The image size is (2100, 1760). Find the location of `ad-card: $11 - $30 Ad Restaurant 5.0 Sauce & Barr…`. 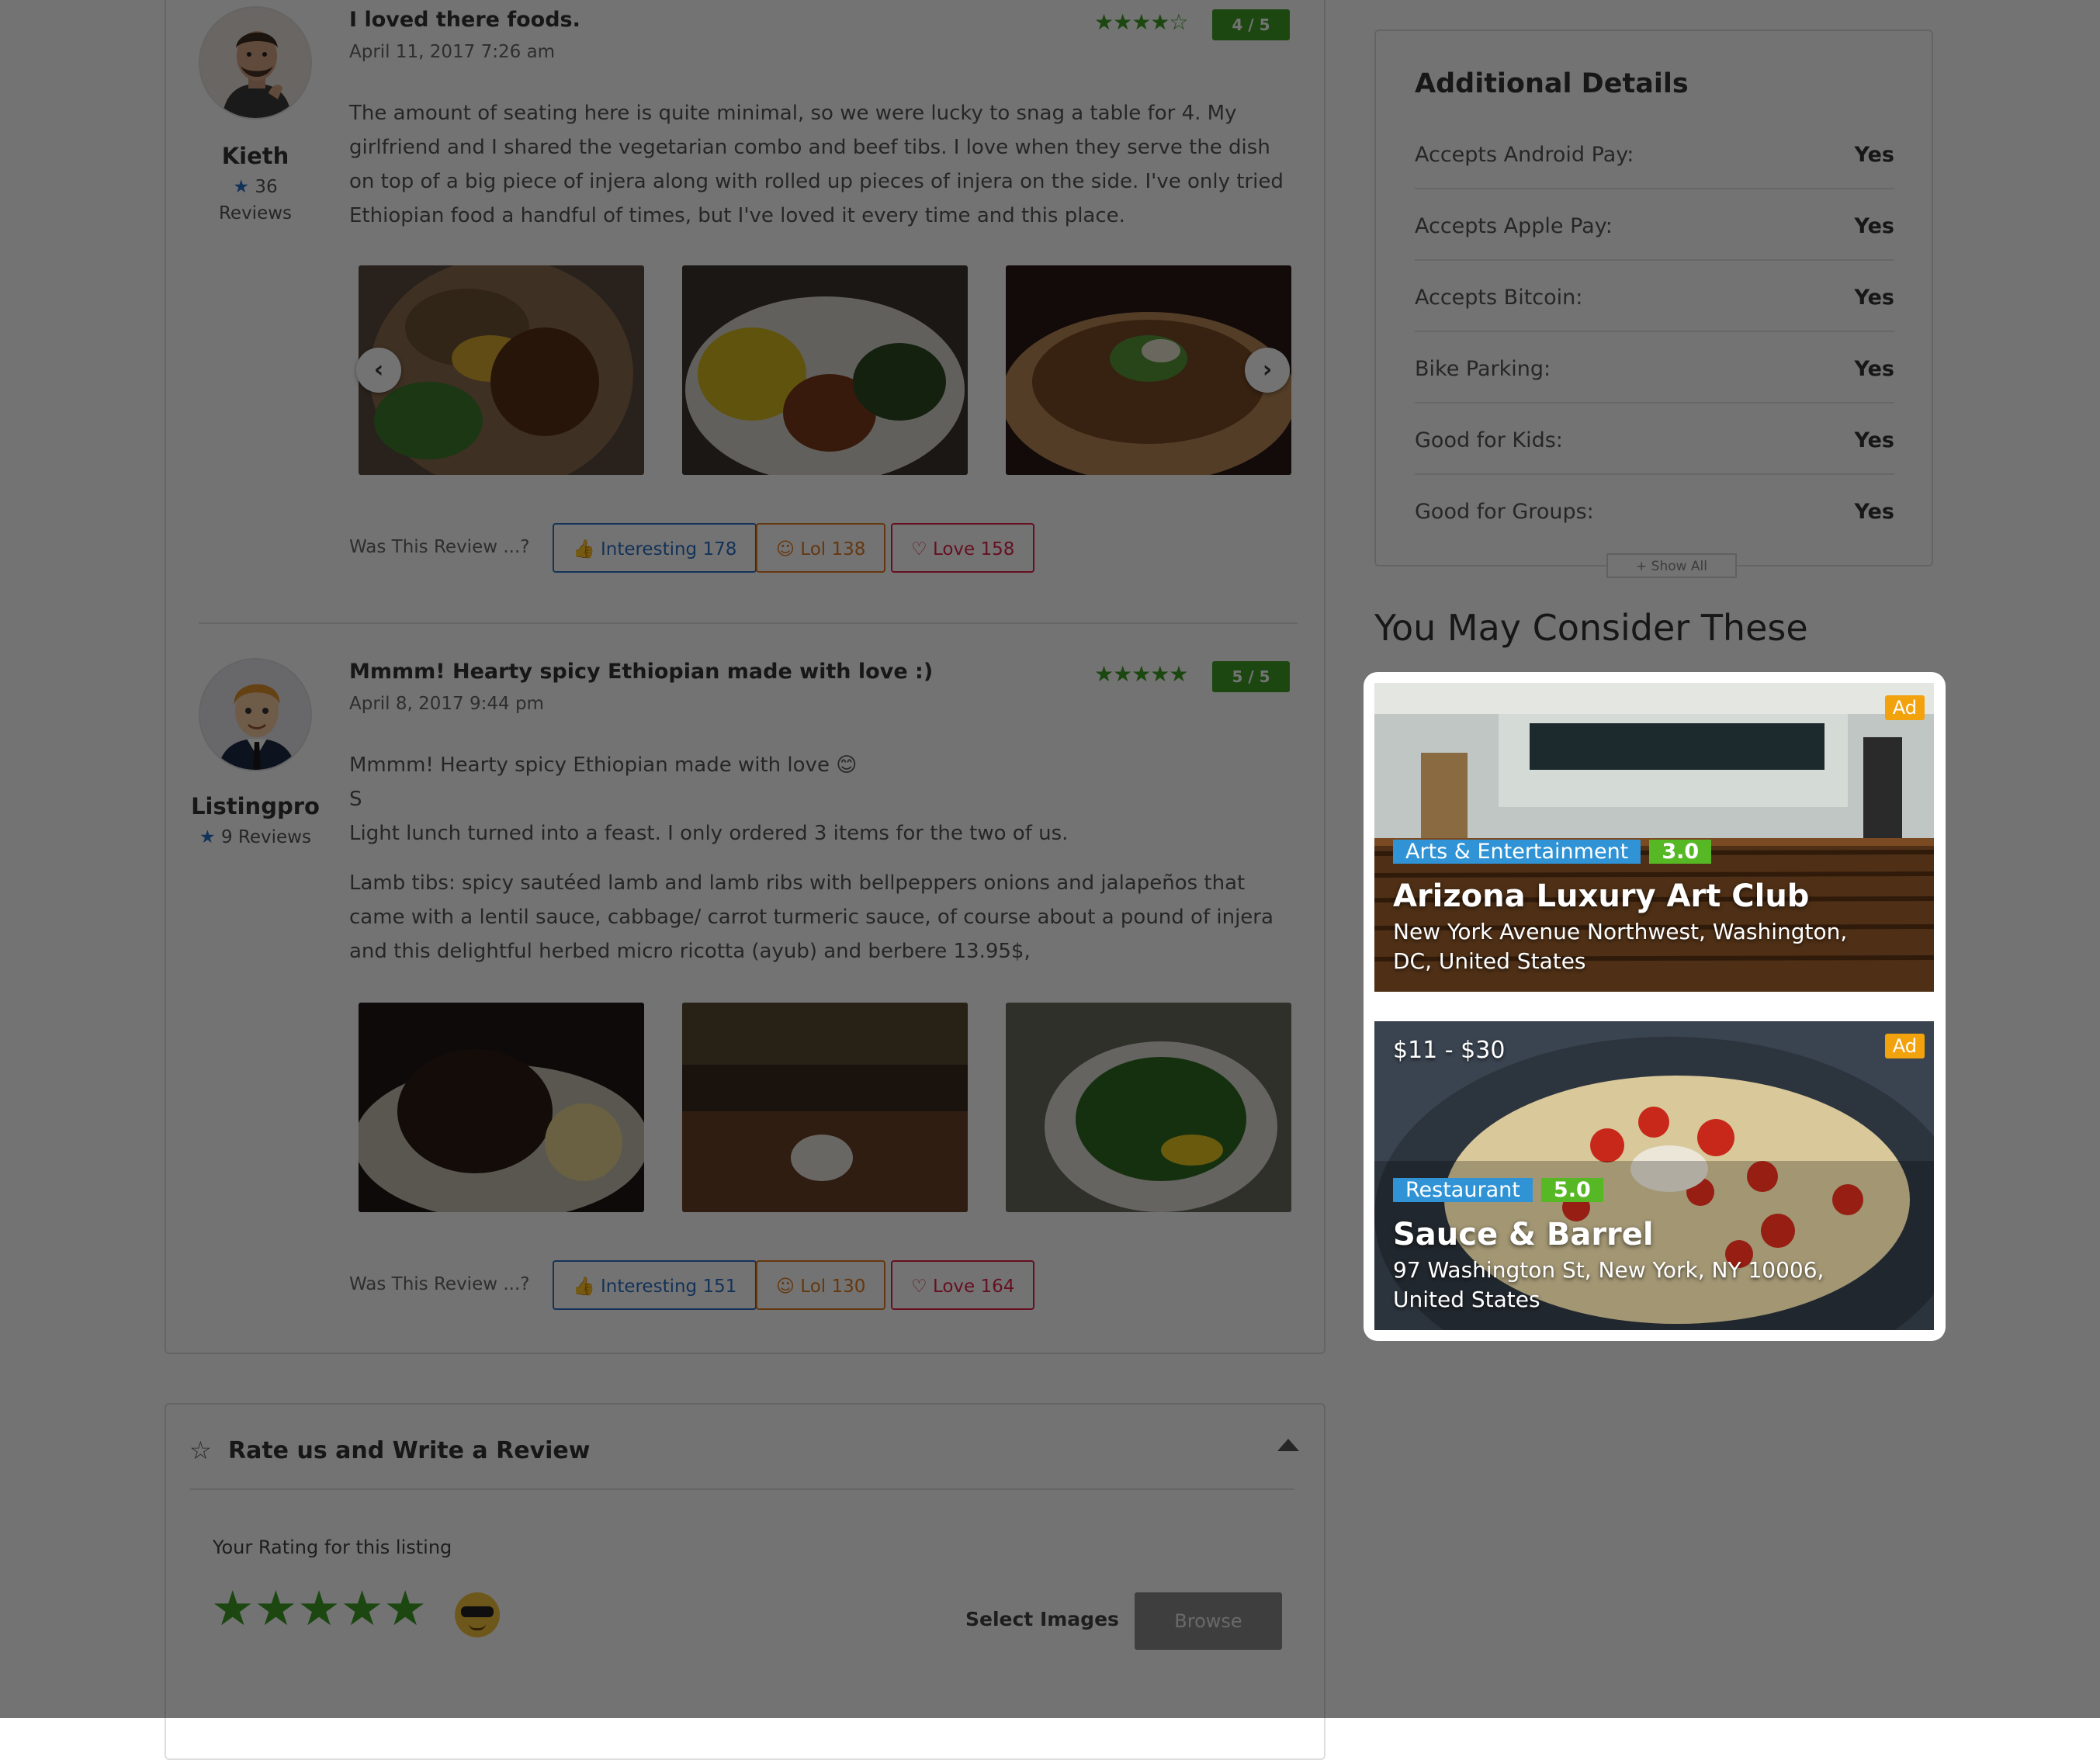

ad-card: $11 - $30 Ad Restaurant 5.0 Sauce & Barr… is located at coordinates (1654, 1175).